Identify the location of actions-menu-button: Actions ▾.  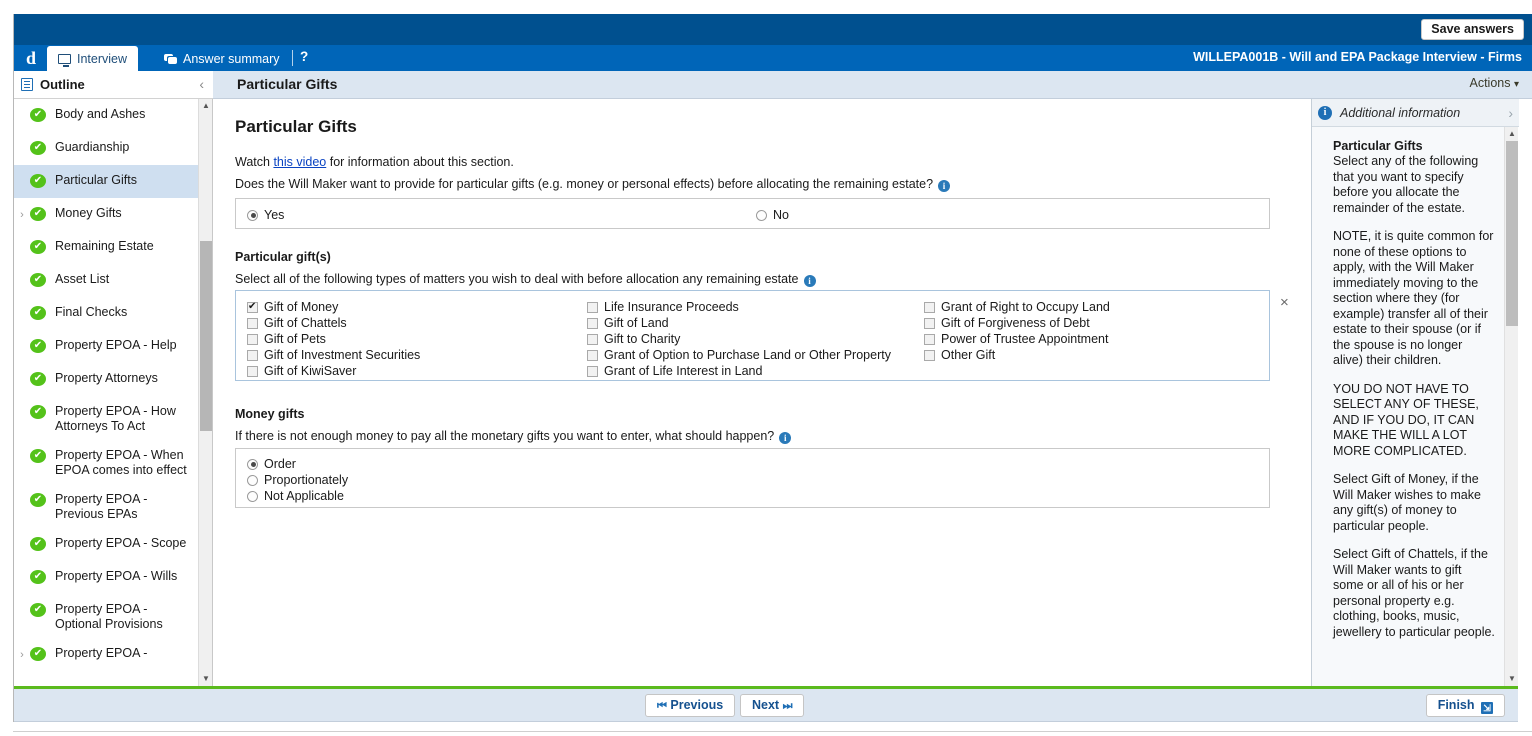
(1494, 83).